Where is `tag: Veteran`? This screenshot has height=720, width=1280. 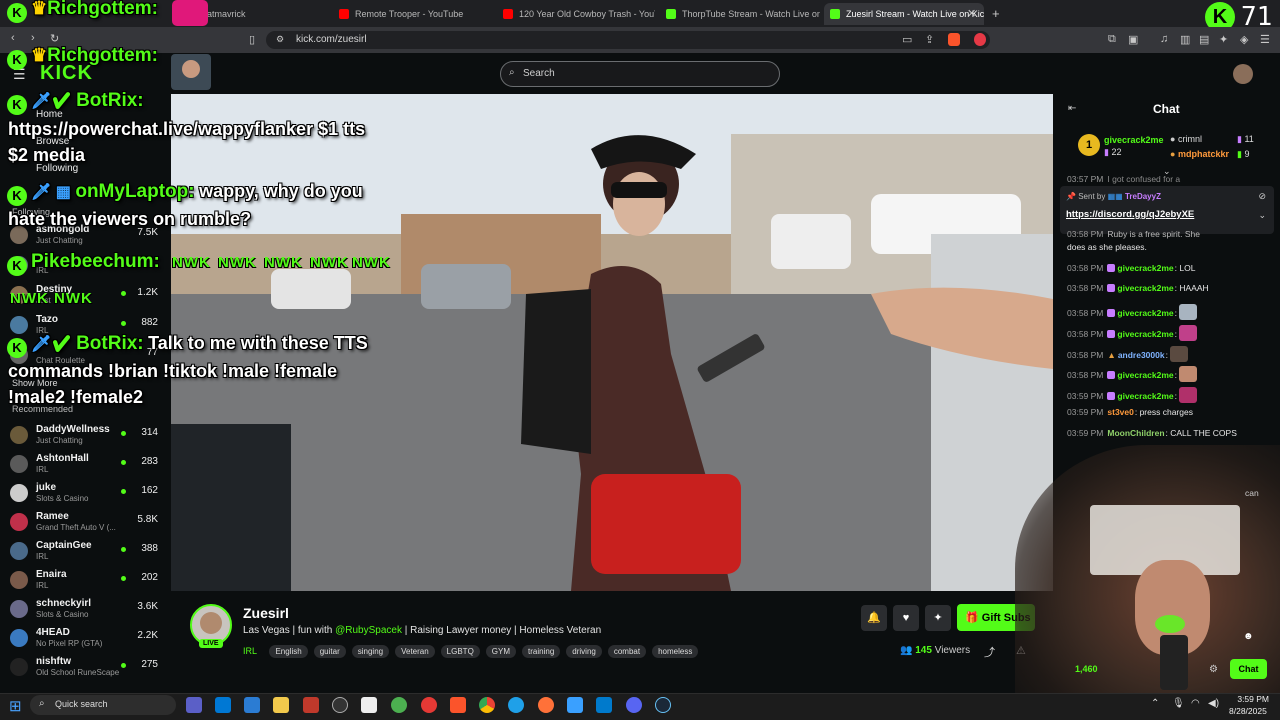
tag: Veteran is located at coordinates (415, 651).